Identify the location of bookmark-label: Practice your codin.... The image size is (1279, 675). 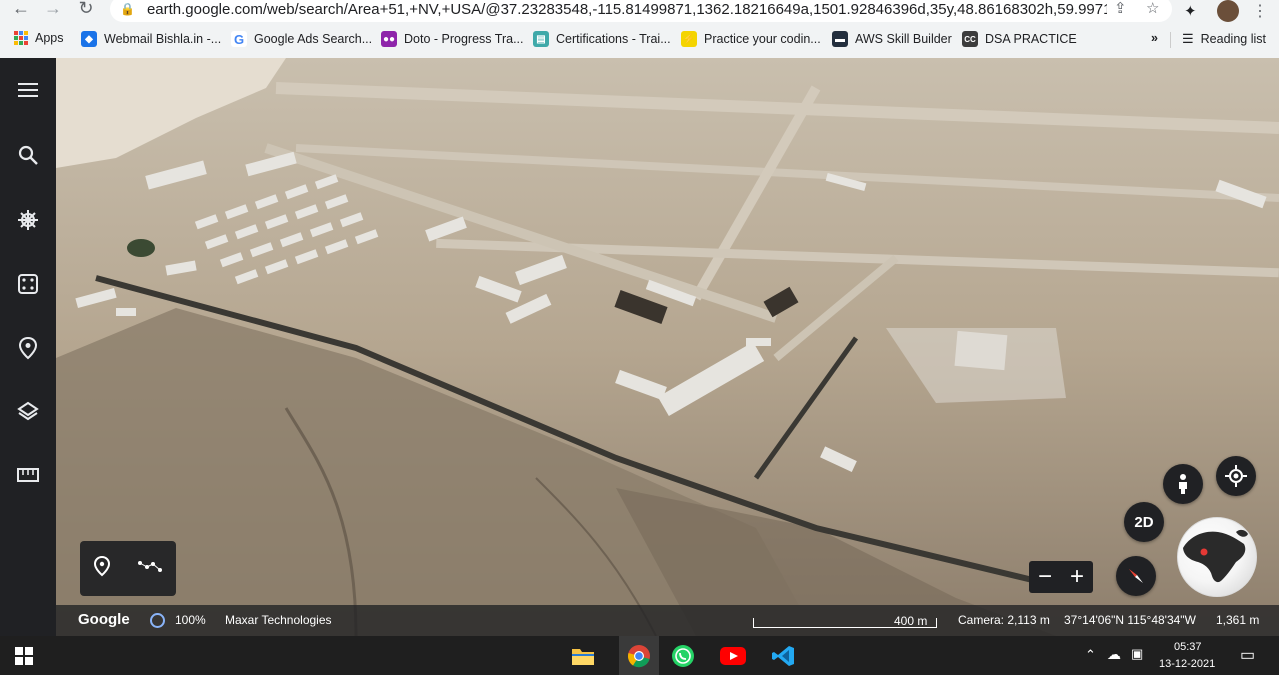
(762, 39).